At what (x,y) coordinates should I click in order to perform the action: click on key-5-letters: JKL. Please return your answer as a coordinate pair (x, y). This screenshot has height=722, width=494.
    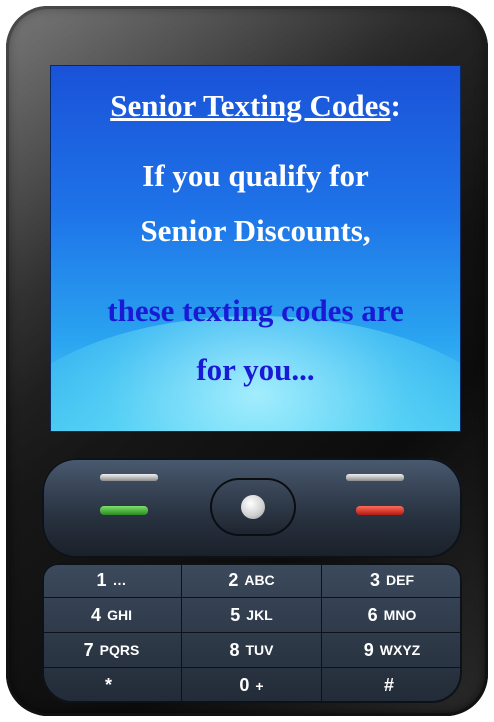
    Looking at the image, I should click on (259, 615).